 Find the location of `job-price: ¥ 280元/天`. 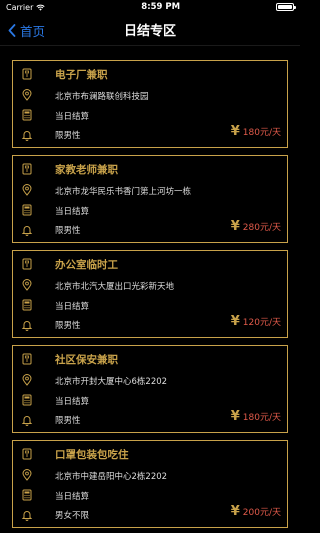

job-price: ¥ 280元/天 is located at coordinates (256, 226).